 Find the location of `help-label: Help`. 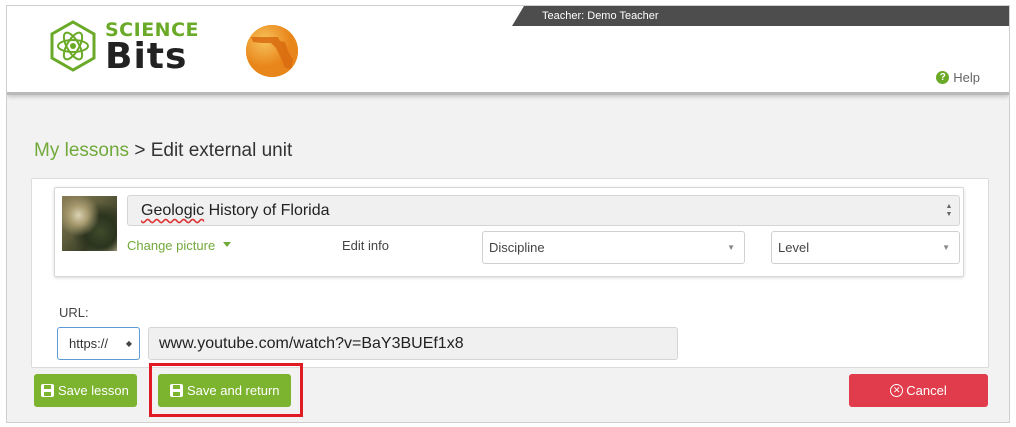

help-label: Help is located at coordinates (966, 77).